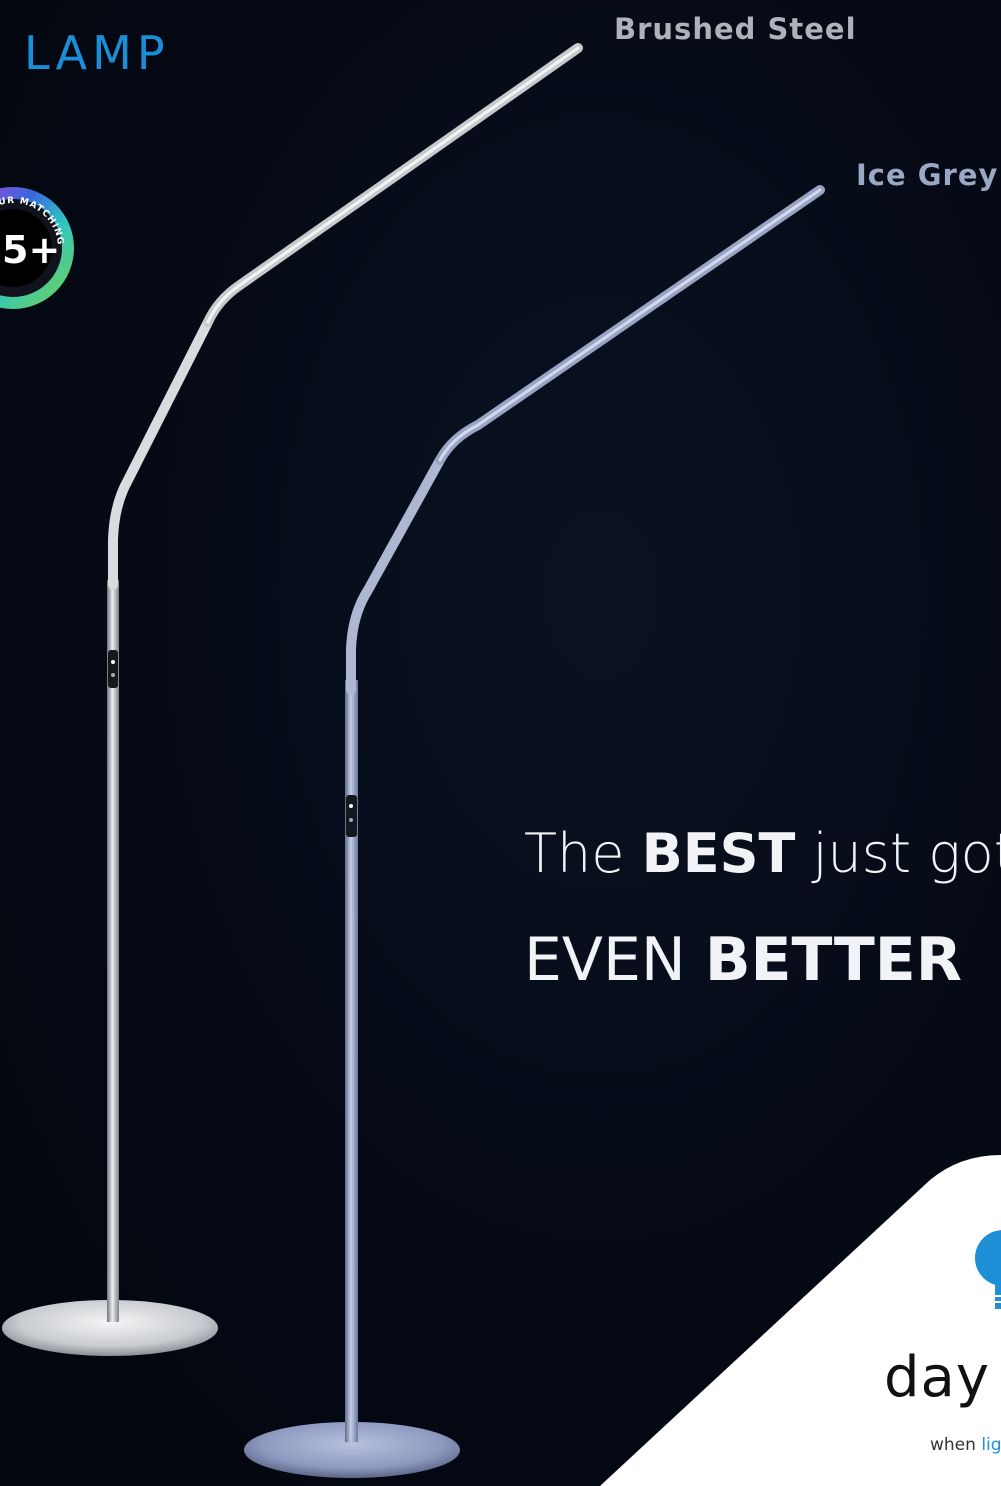 The image size is (1001, 1486). Describe the element at coordinates (965, 1445) in the screenshot. I see `brand-logo-slogan: when lig` at that location.